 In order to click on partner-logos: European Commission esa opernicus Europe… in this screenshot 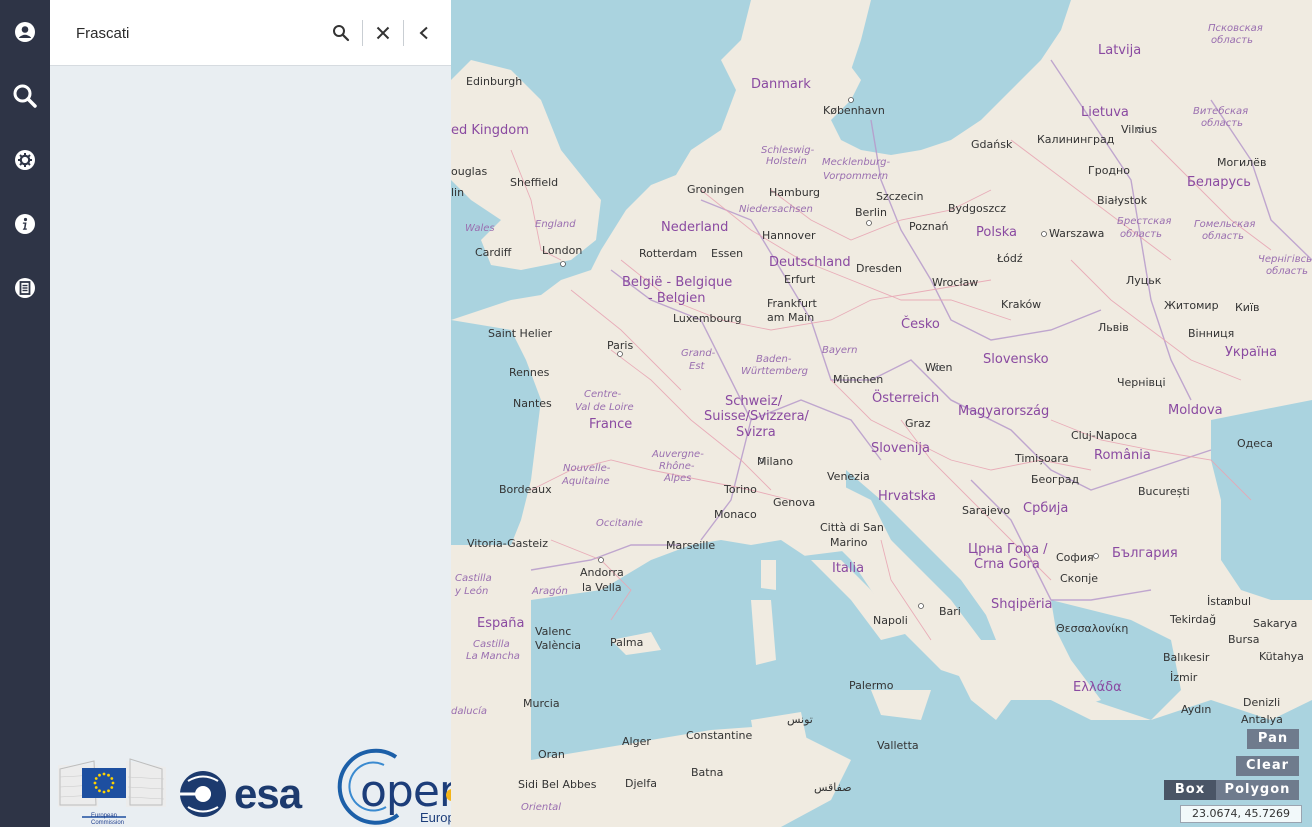, I will do `click(308, 781)`.